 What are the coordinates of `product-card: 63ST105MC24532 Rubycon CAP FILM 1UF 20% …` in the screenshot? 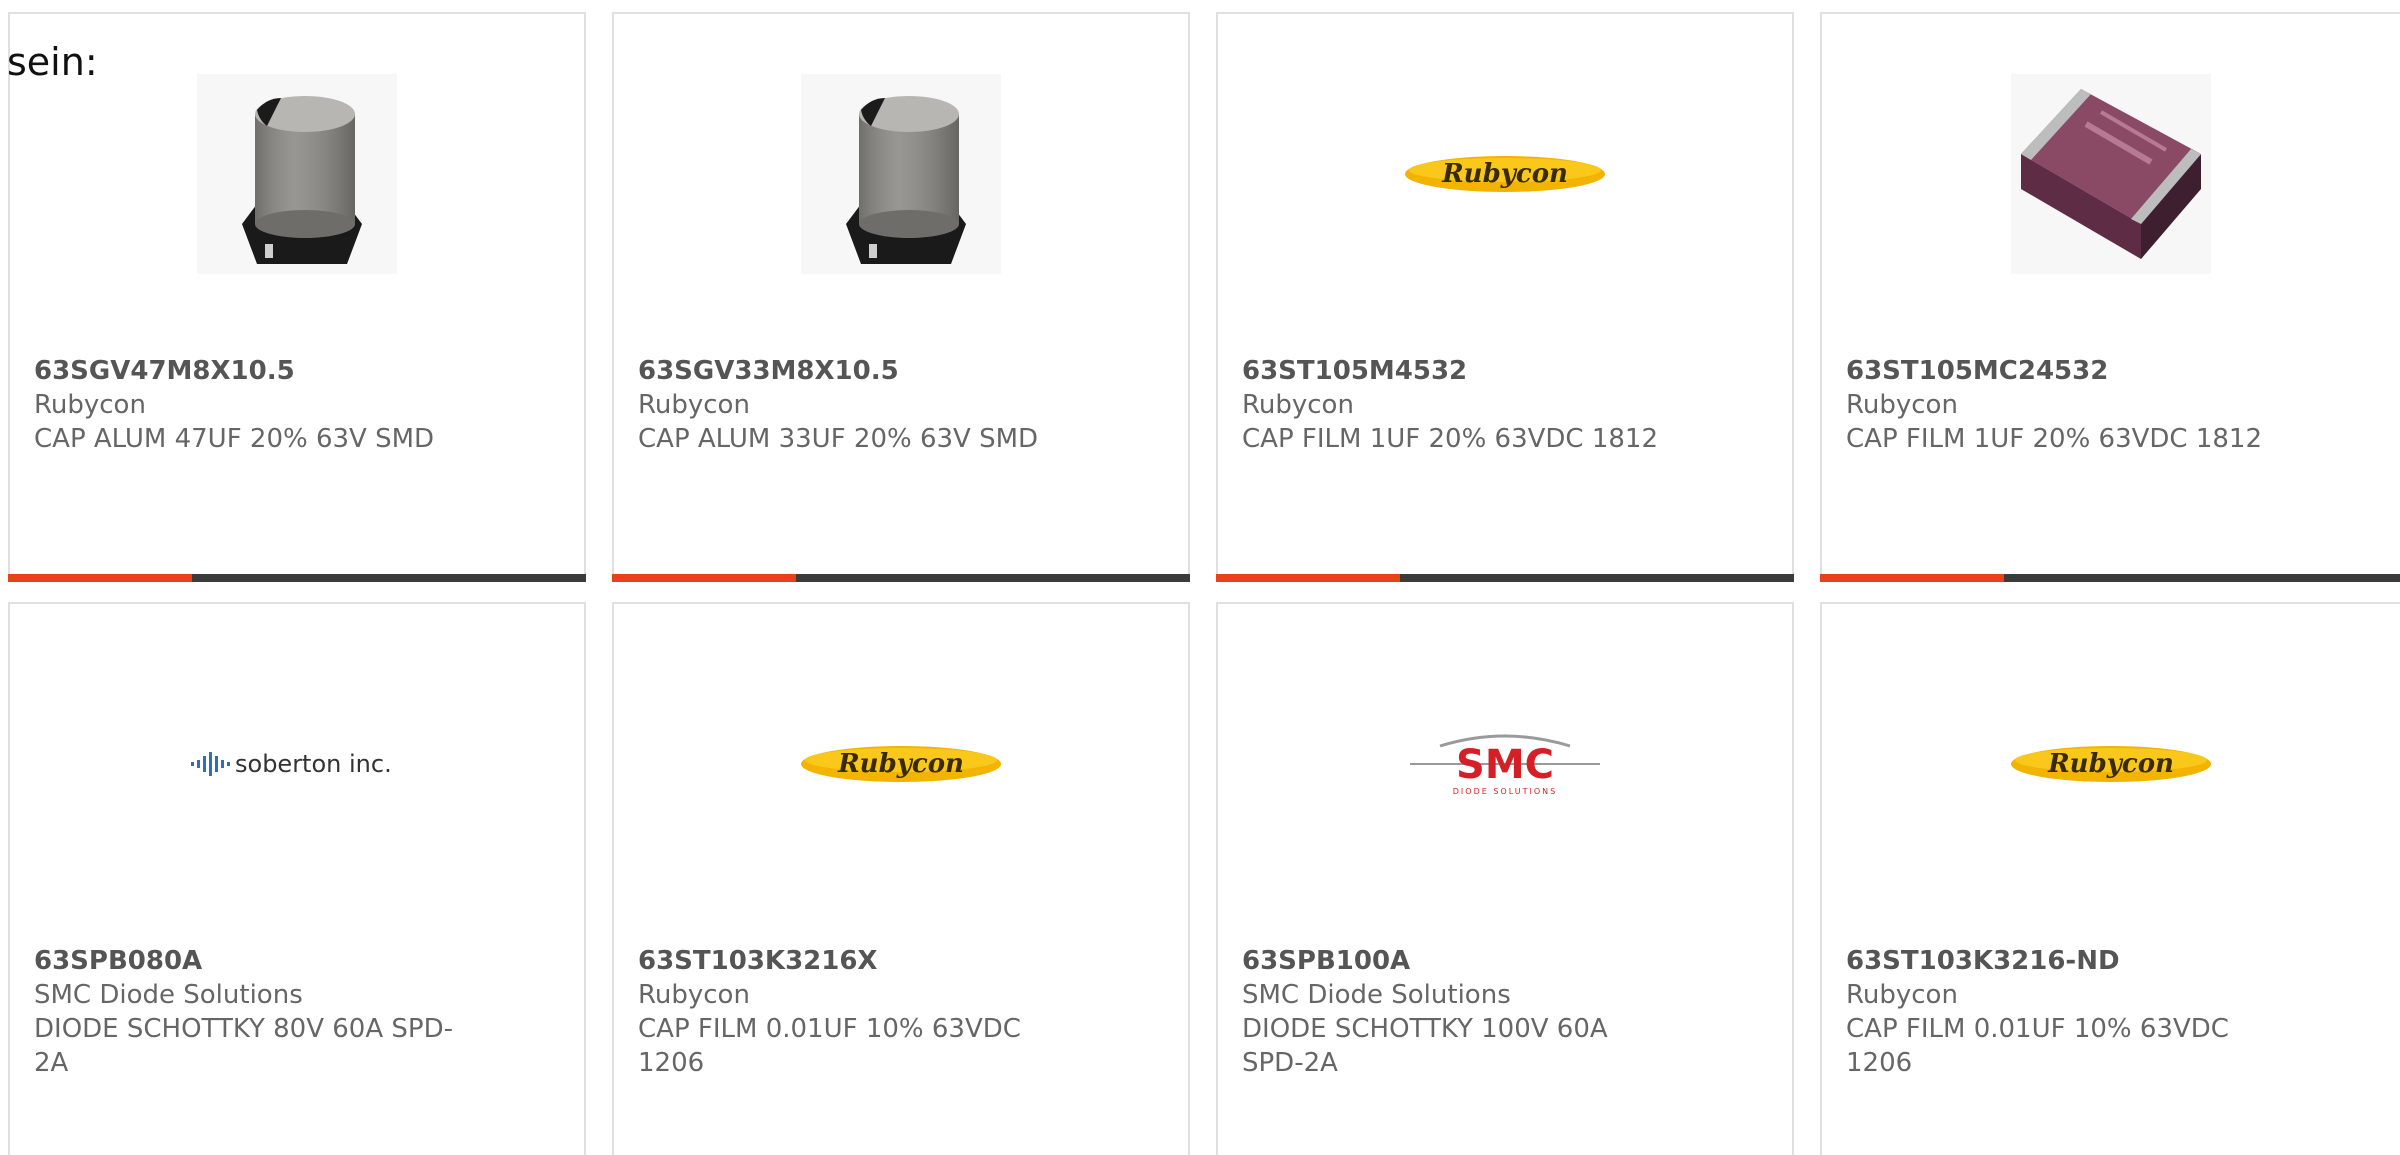 It's located at (2110, 297).